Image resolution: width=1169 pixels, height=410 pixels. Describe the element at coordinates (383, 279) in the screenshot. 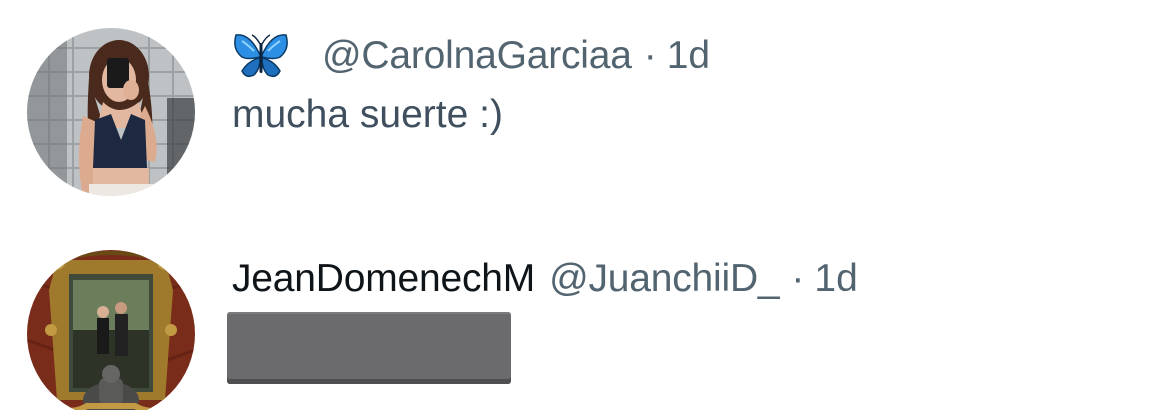

I see `display-name: JeanDomenechM` at that location.